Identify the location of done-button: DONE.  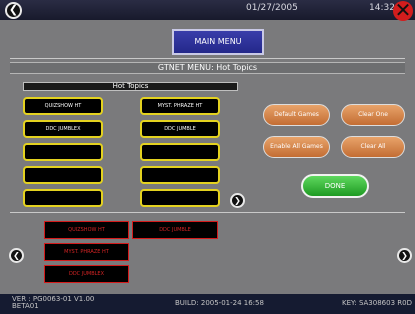
(335, 186).